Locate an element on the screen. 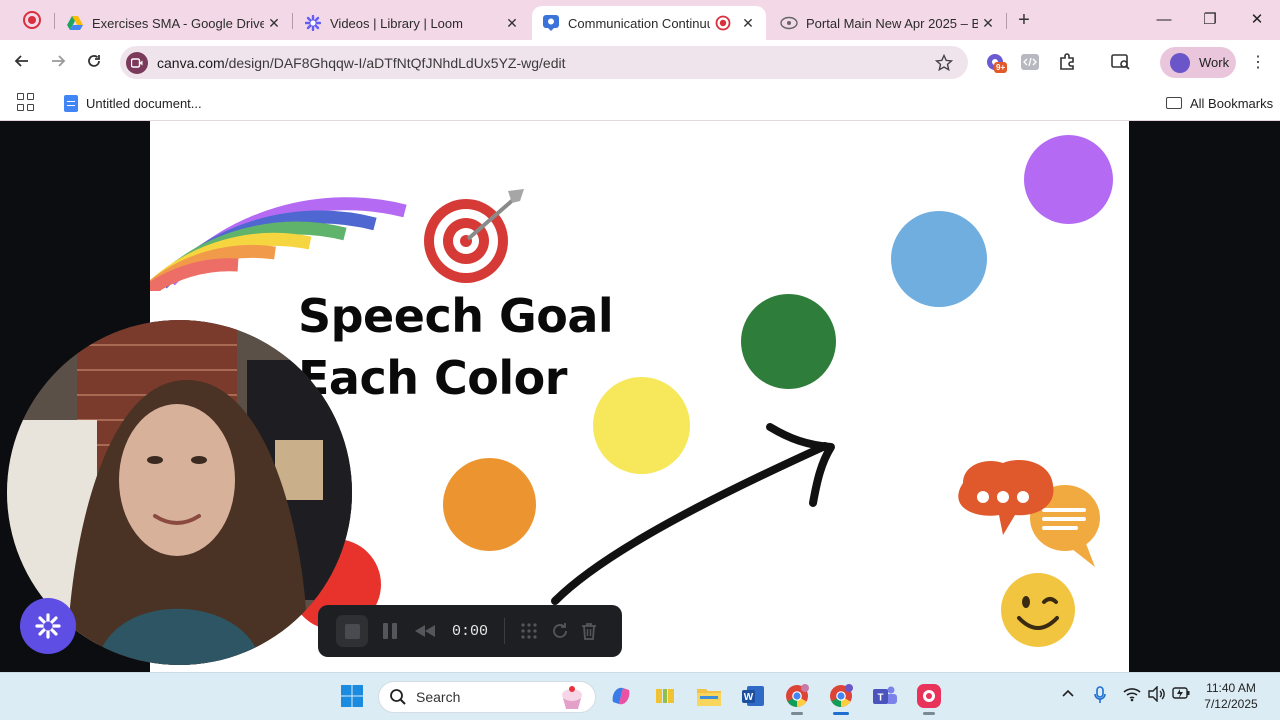  reload-button is located at coordinates (94, 63).